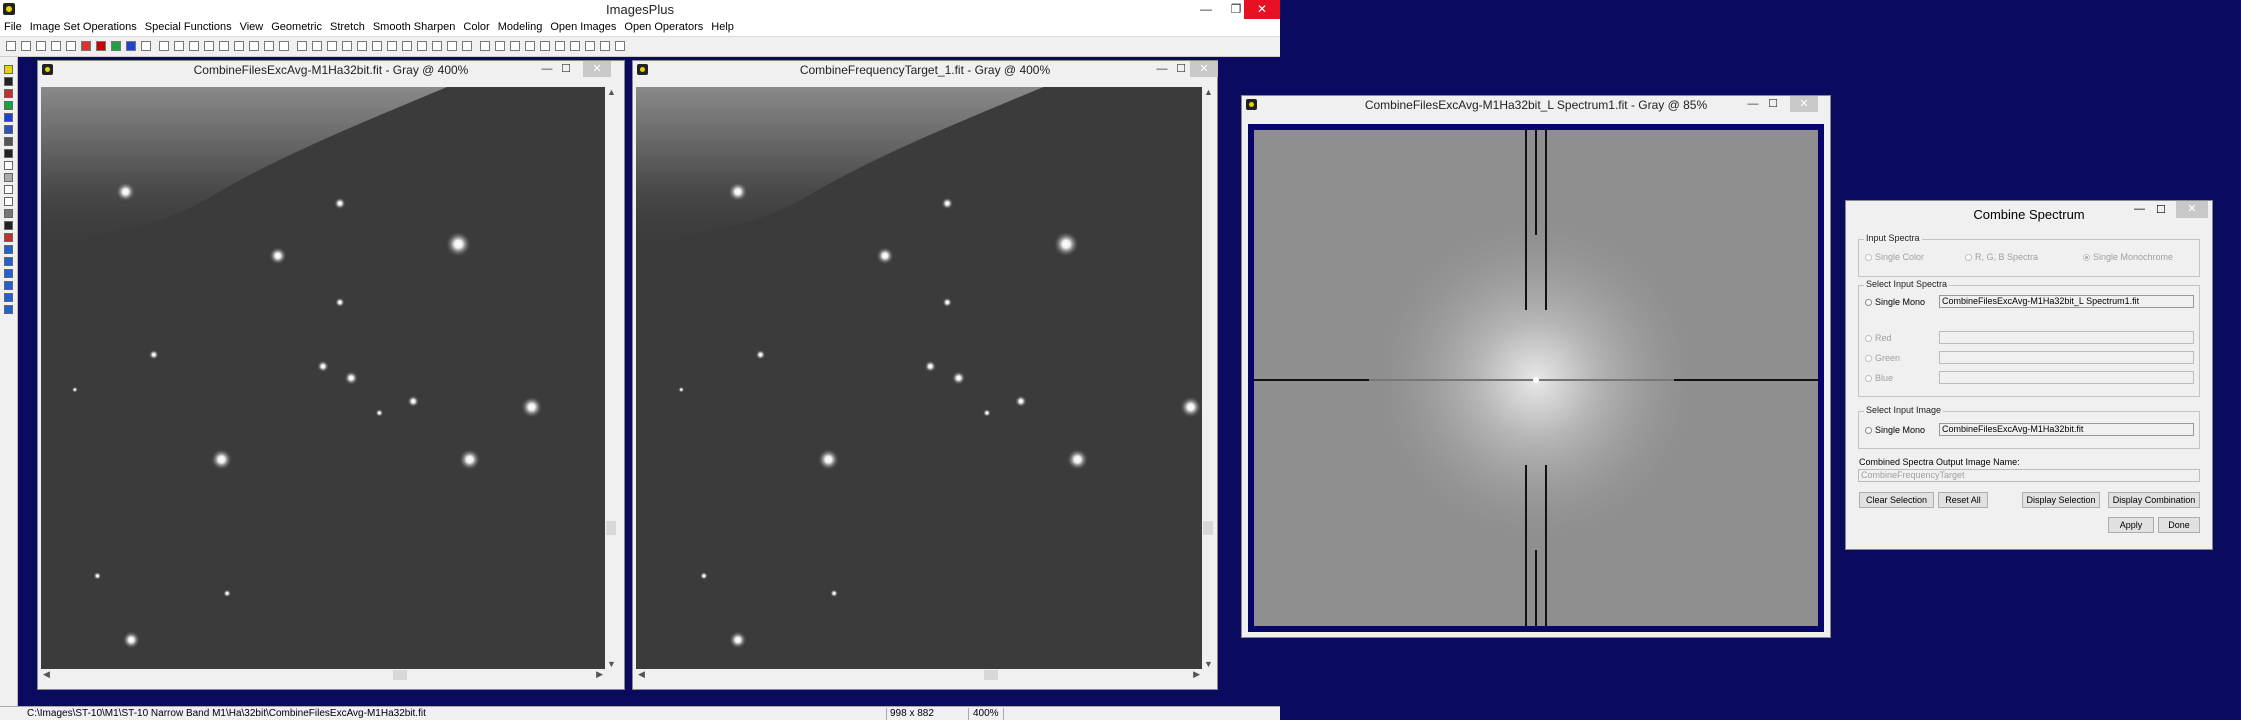 This screenshot has height=720, width=2241. Describe the element at coordinates (1896, 500) in the screenshot. I see `clear-selection-button: Clear Selection` at that location.